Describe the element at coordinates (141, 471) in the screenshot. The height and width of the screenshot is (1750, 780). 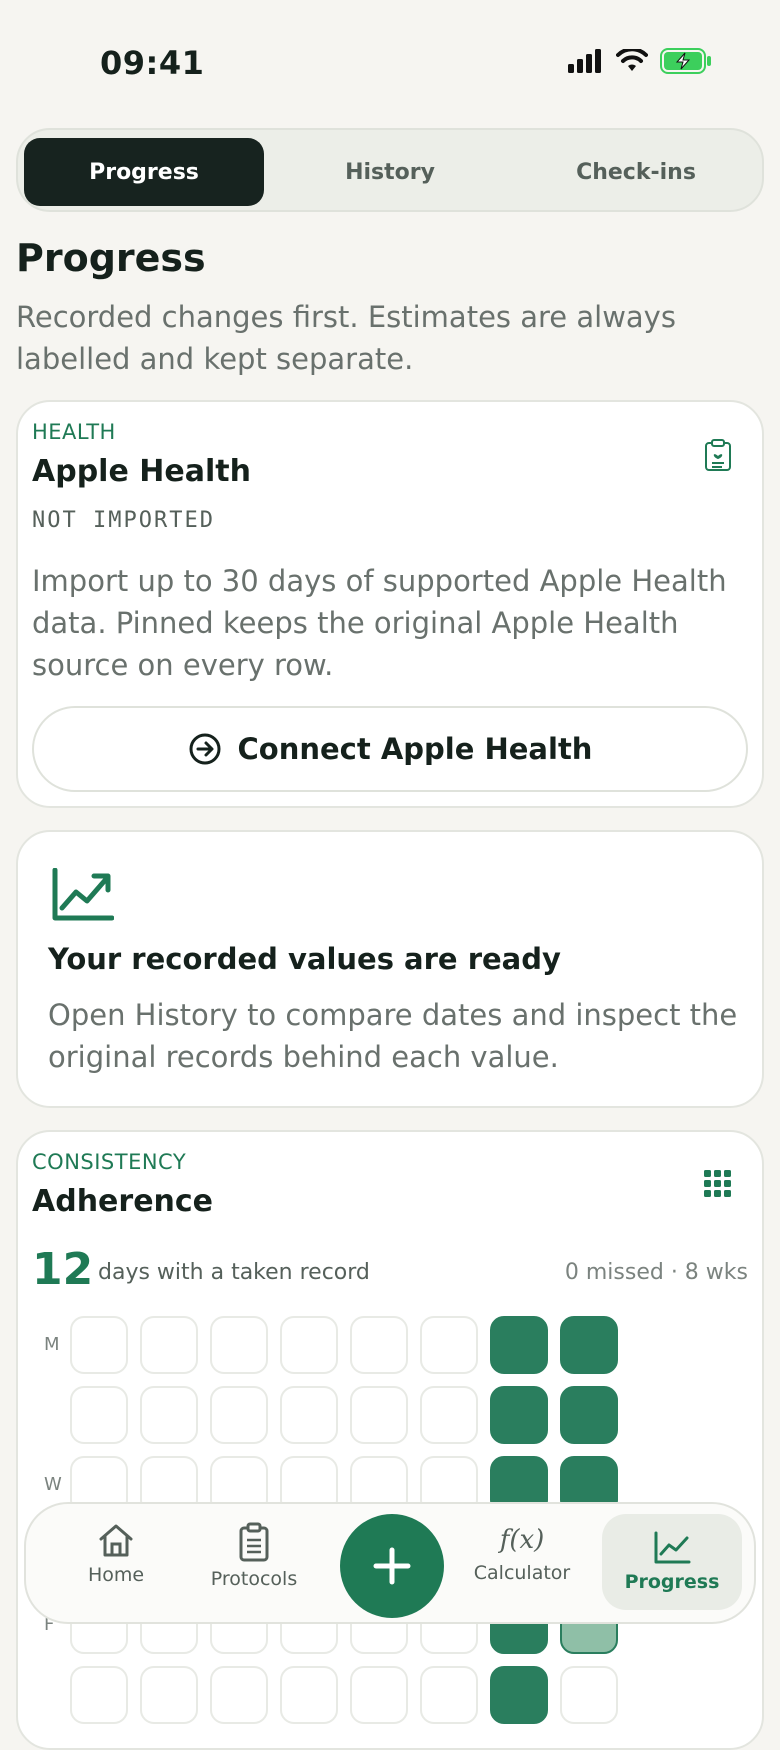
I see `health-card-title: Apple Health` at that location.